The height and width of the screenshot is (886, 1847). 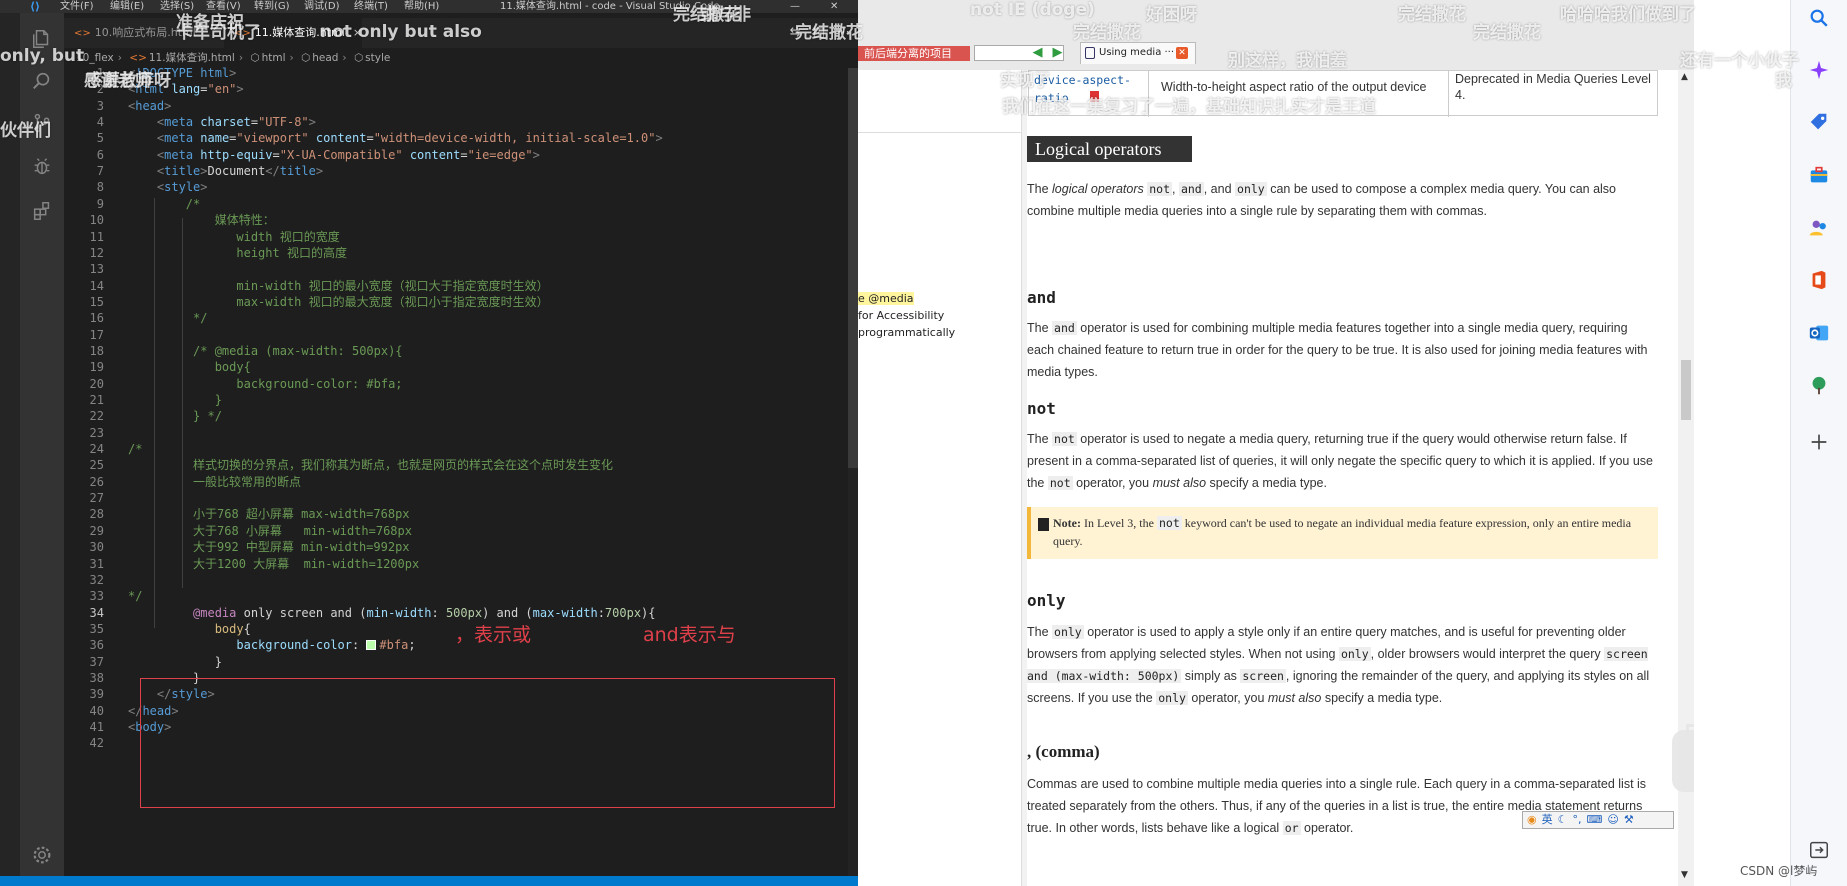 What do you see at coordinates (1684, 77) in the screenshot?
I see `scroll-up-icon: ▲` at bounding box center [1684, 77].